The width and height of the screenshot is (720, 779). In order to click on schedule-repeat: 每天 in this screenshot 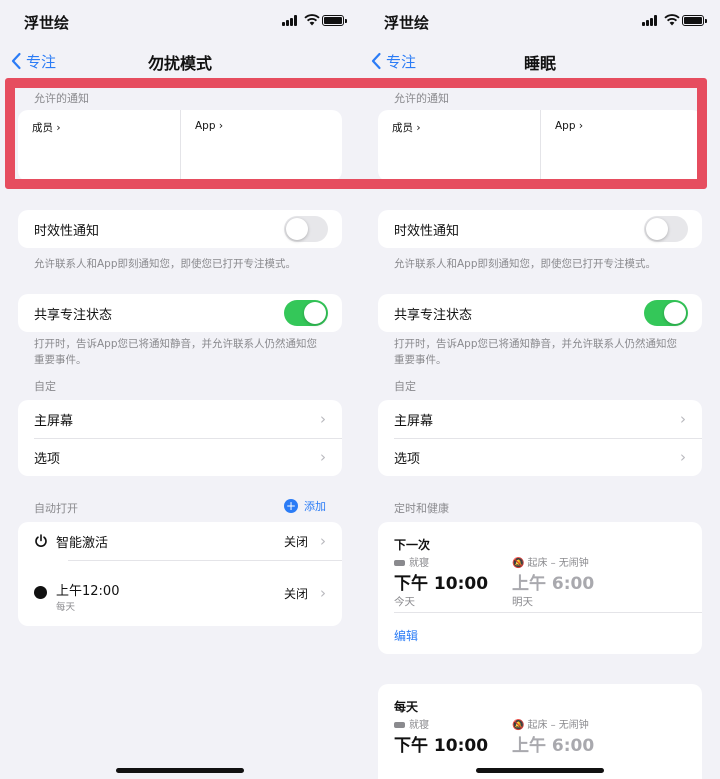, I will do `click(66, 607)`.